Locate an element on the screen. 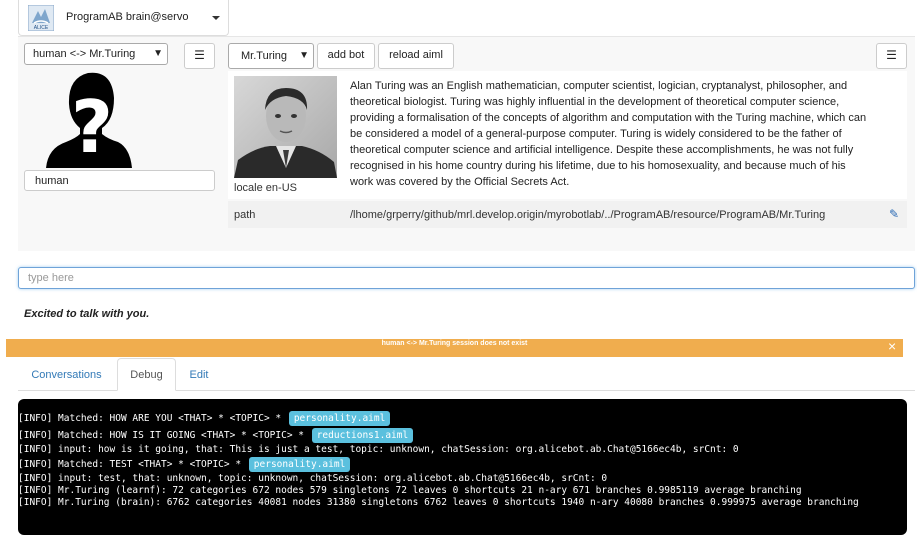  aiml-file-badge: reductions1.aiml is located at coordinates (362, 435).